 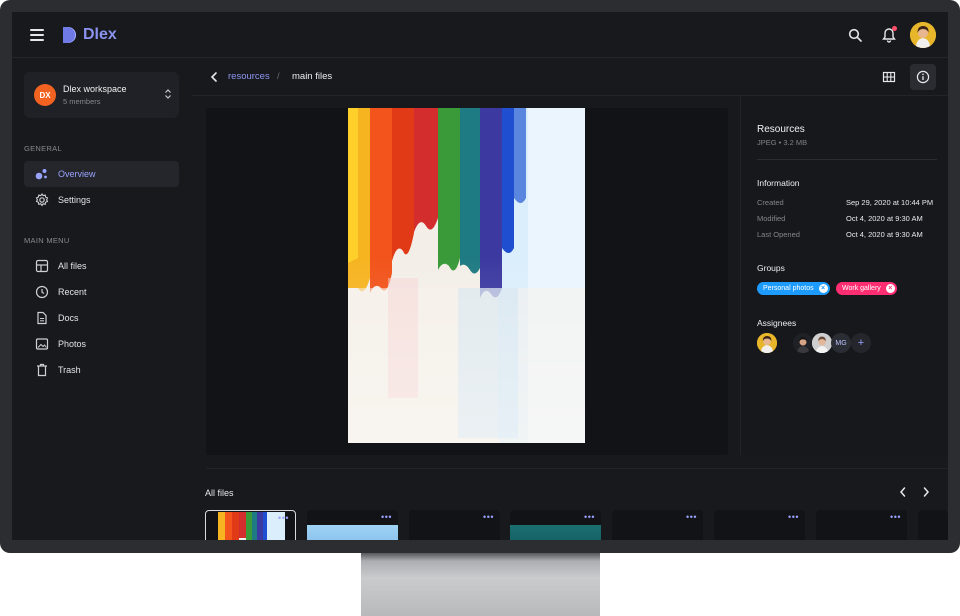 I want to click on group-tag-label: Work gallery, so click(x=861, y=288).